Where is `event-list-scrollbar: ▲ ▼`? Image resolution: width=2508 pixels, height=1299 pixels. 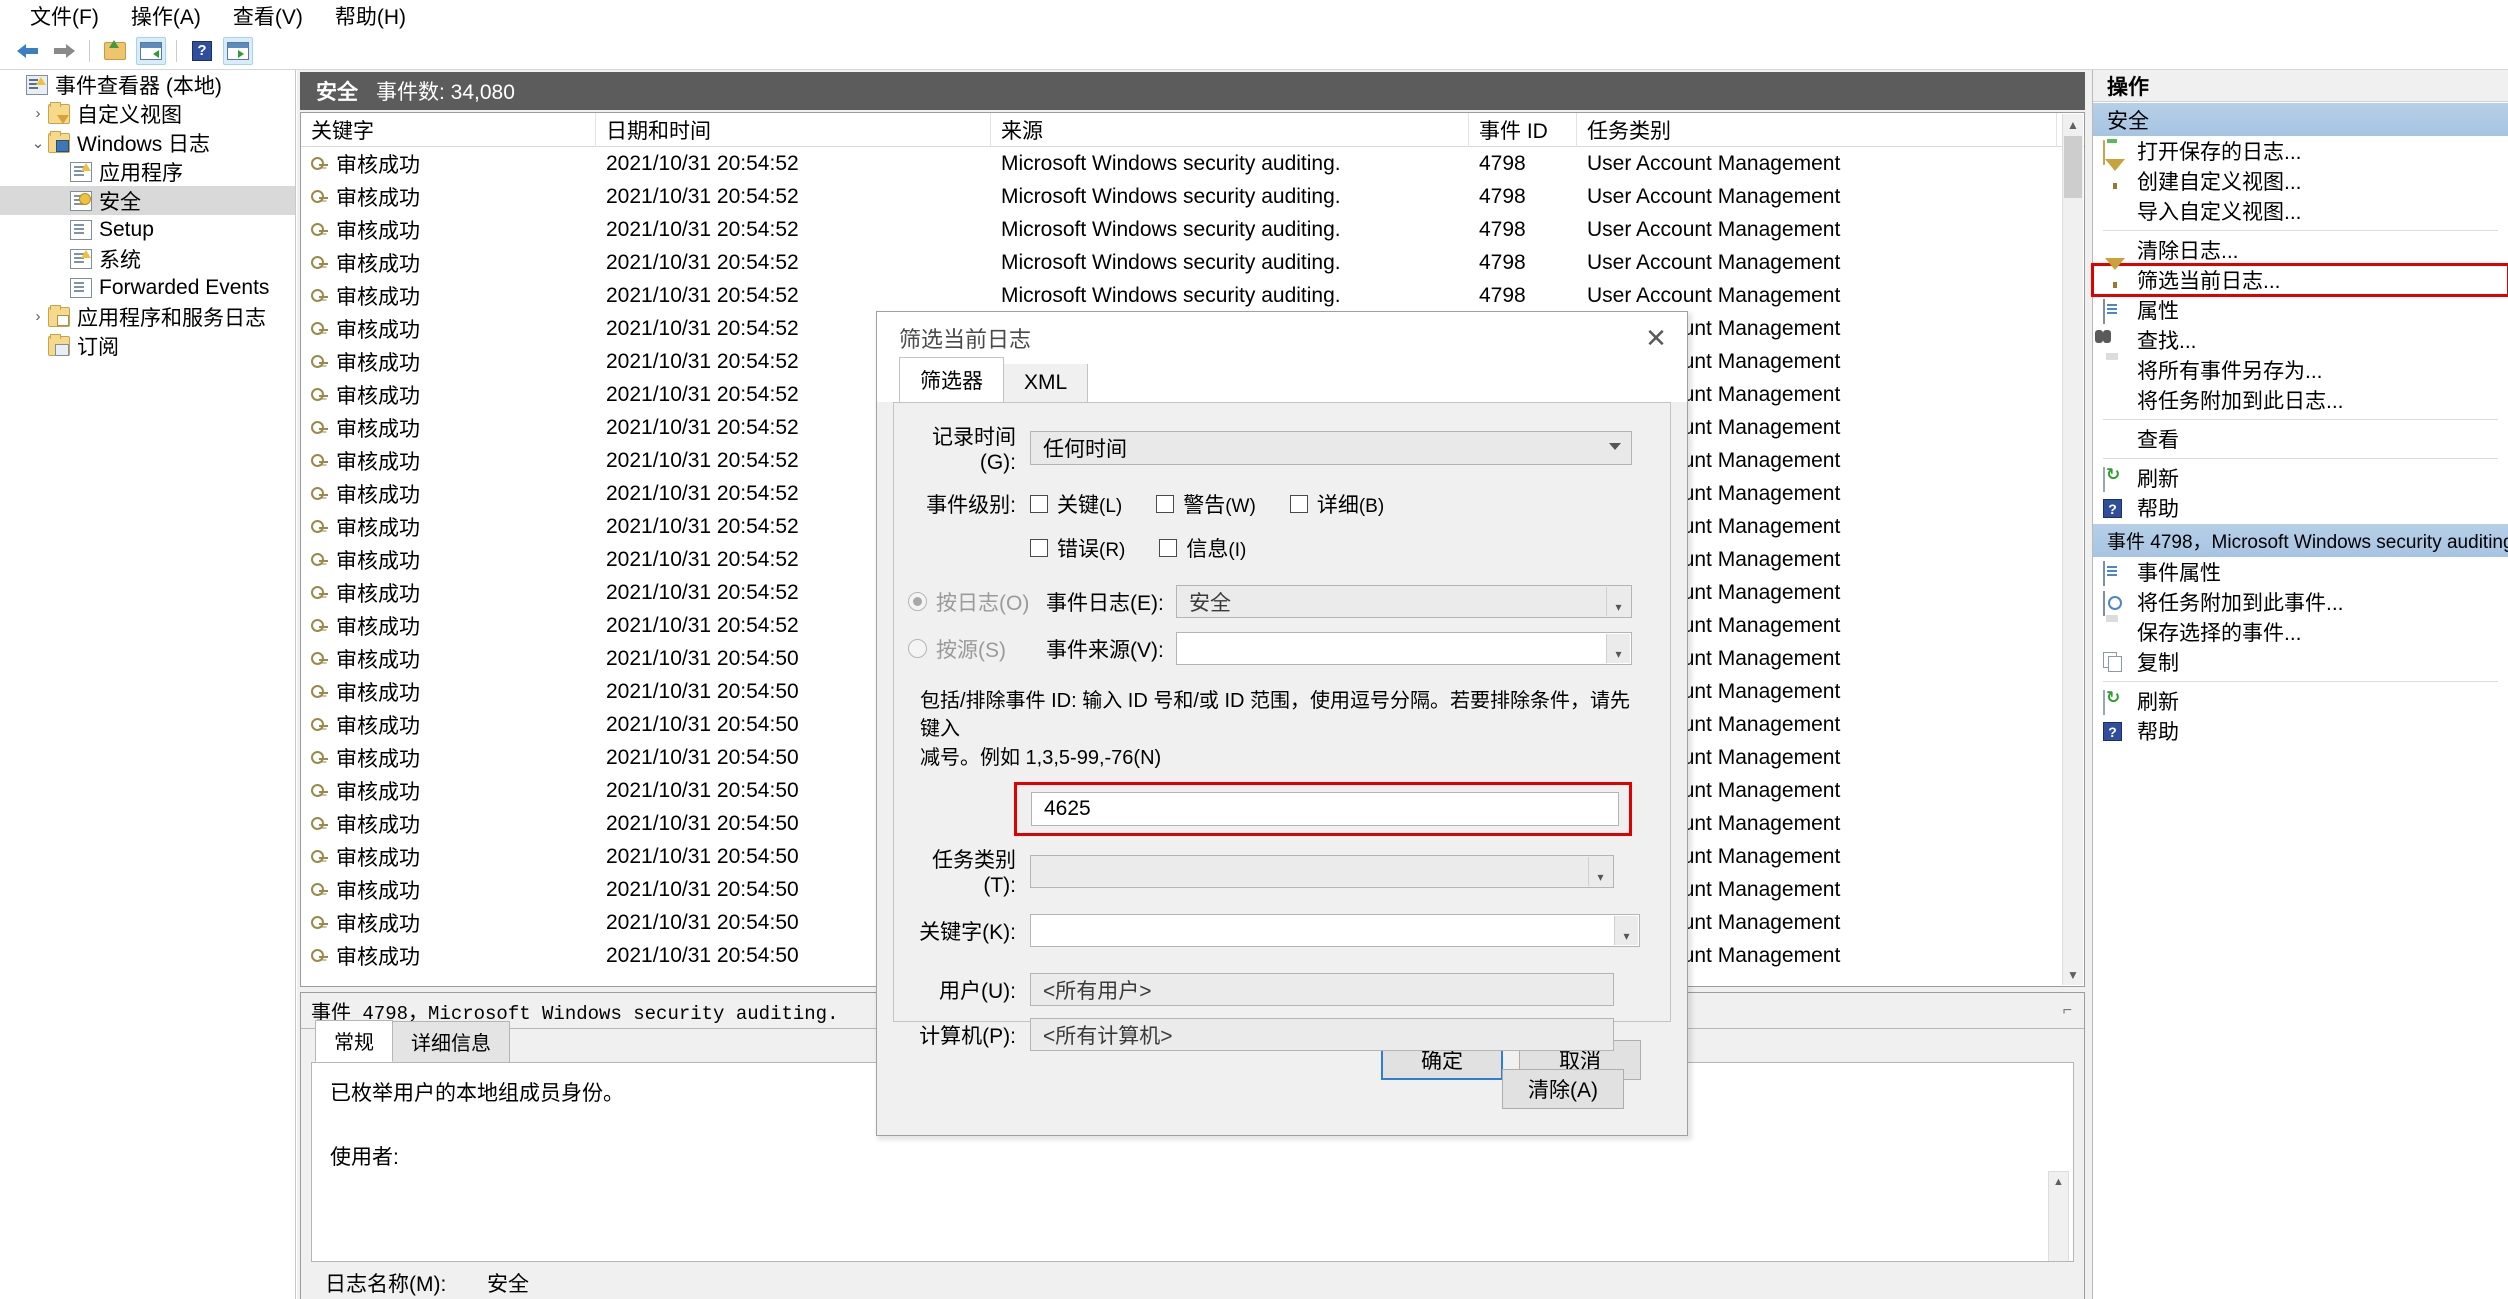 event-list-scrollbar: ▲ ▼ is located at coordinates (2072, 549).